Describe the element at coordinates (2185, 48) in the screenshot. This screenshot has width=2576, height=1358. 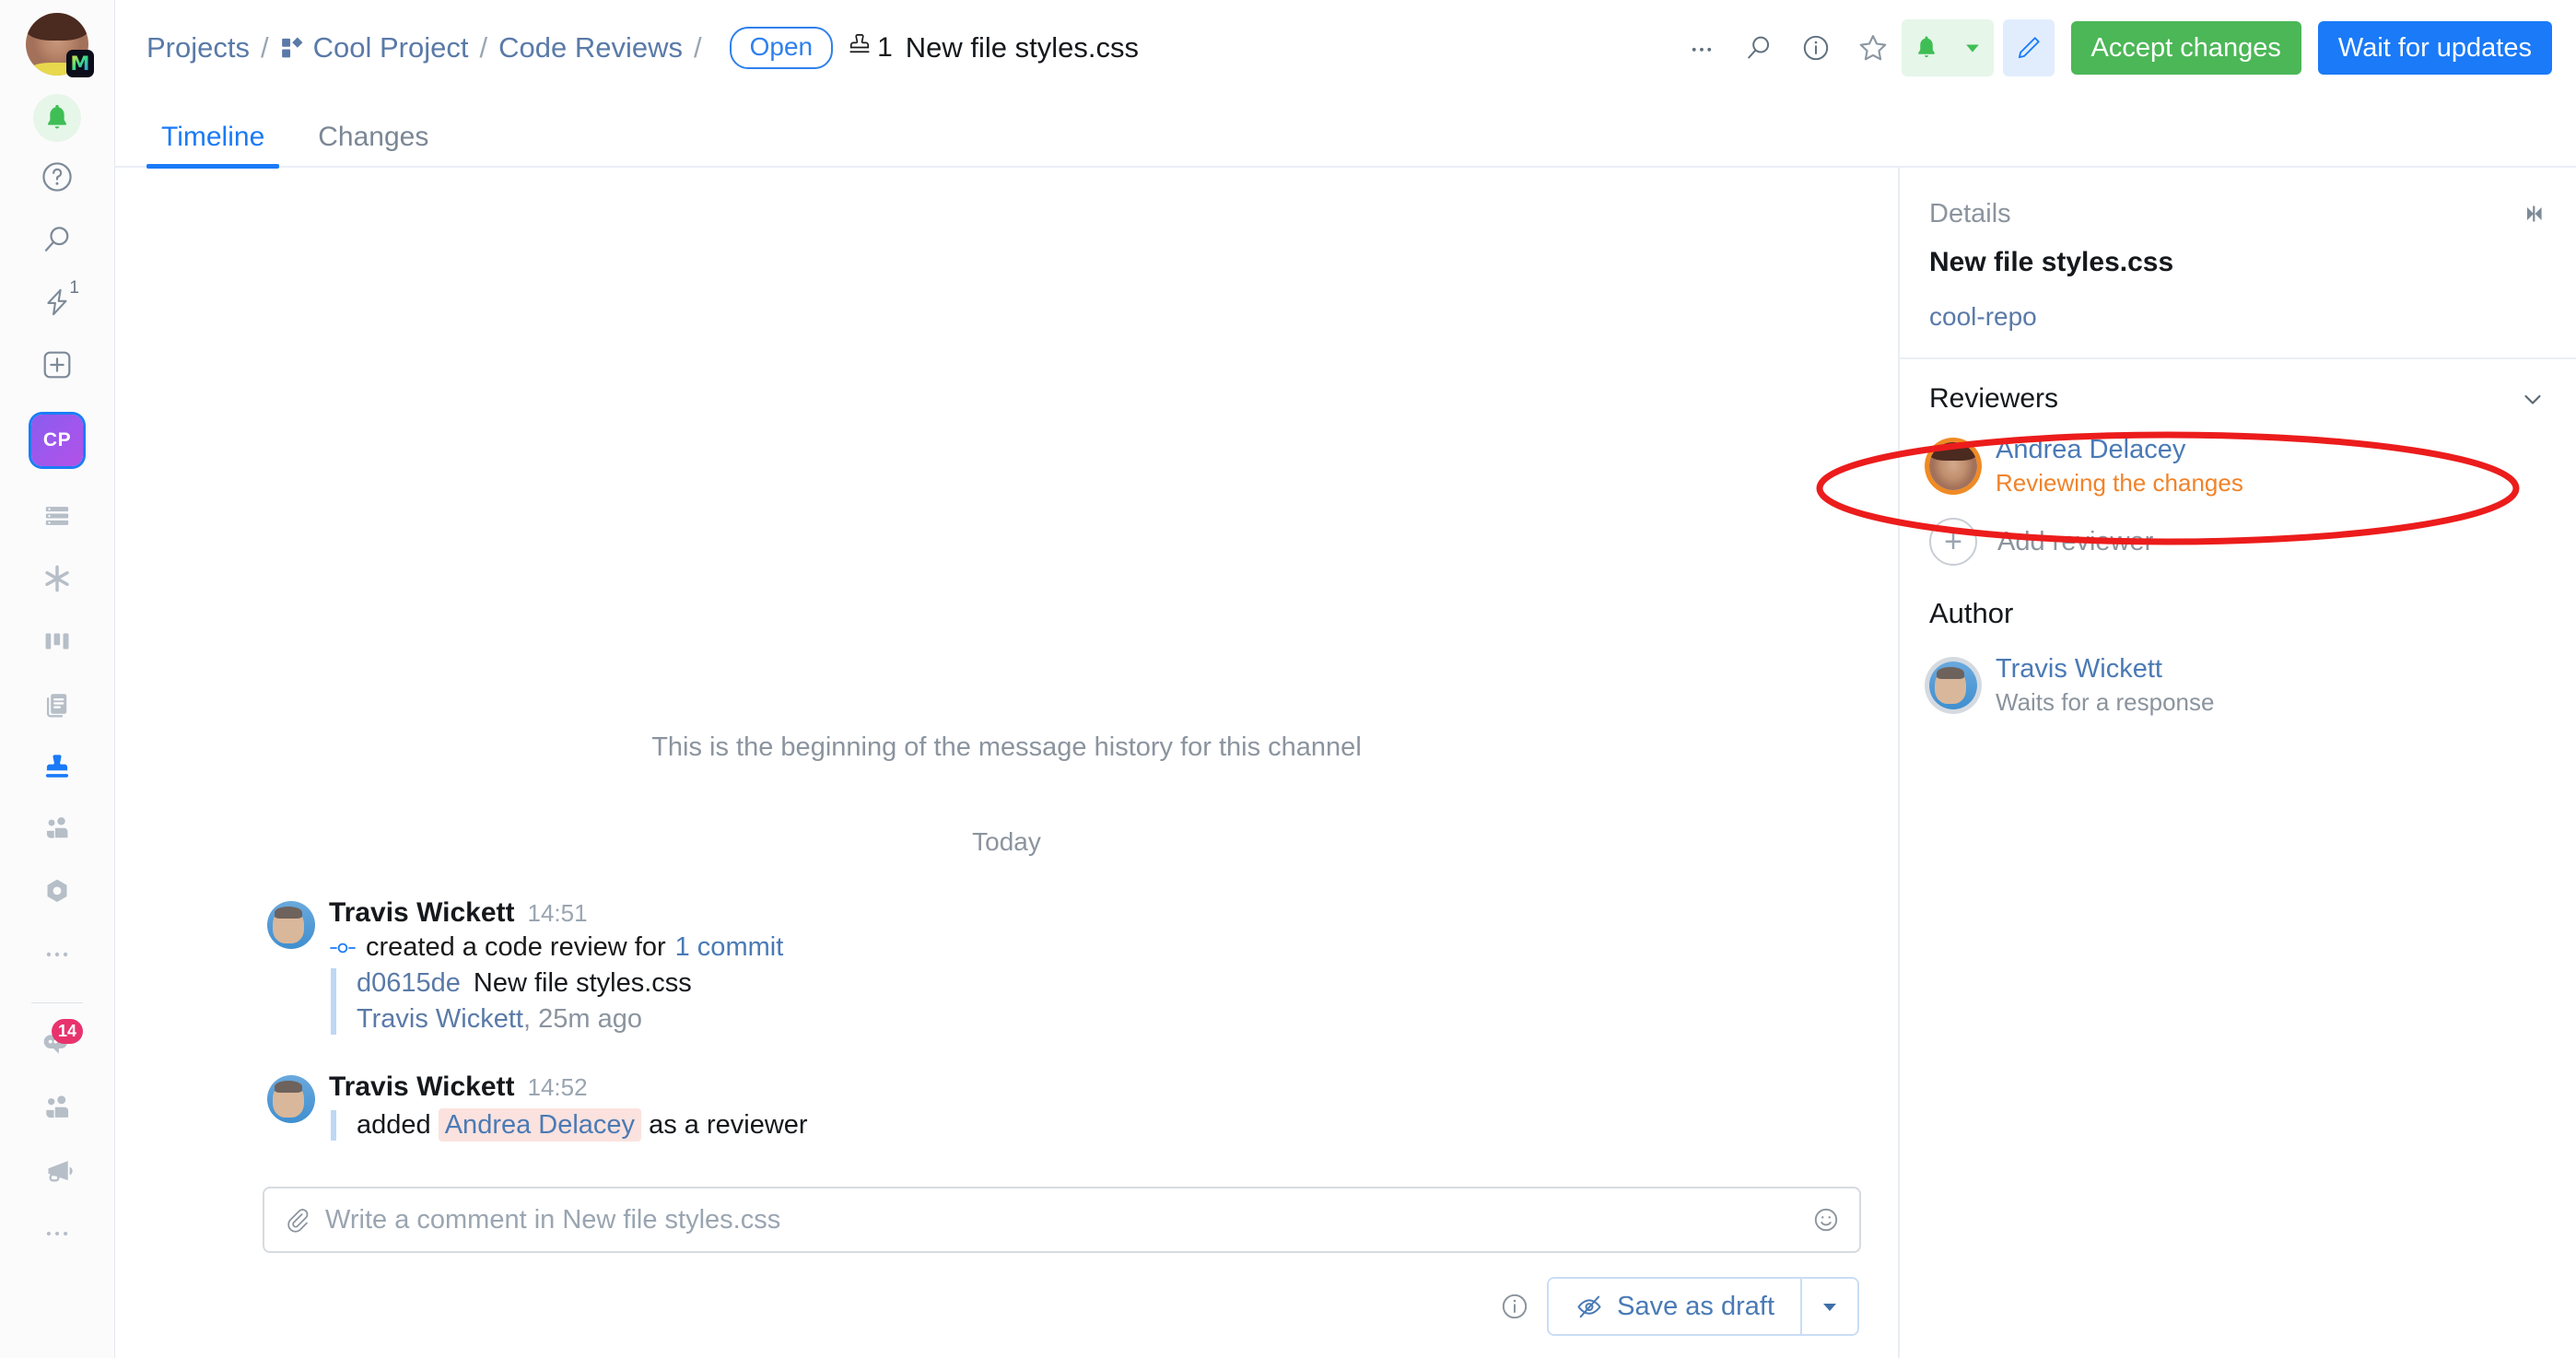
I see `accept-changes-button: Accept changes` at that location.